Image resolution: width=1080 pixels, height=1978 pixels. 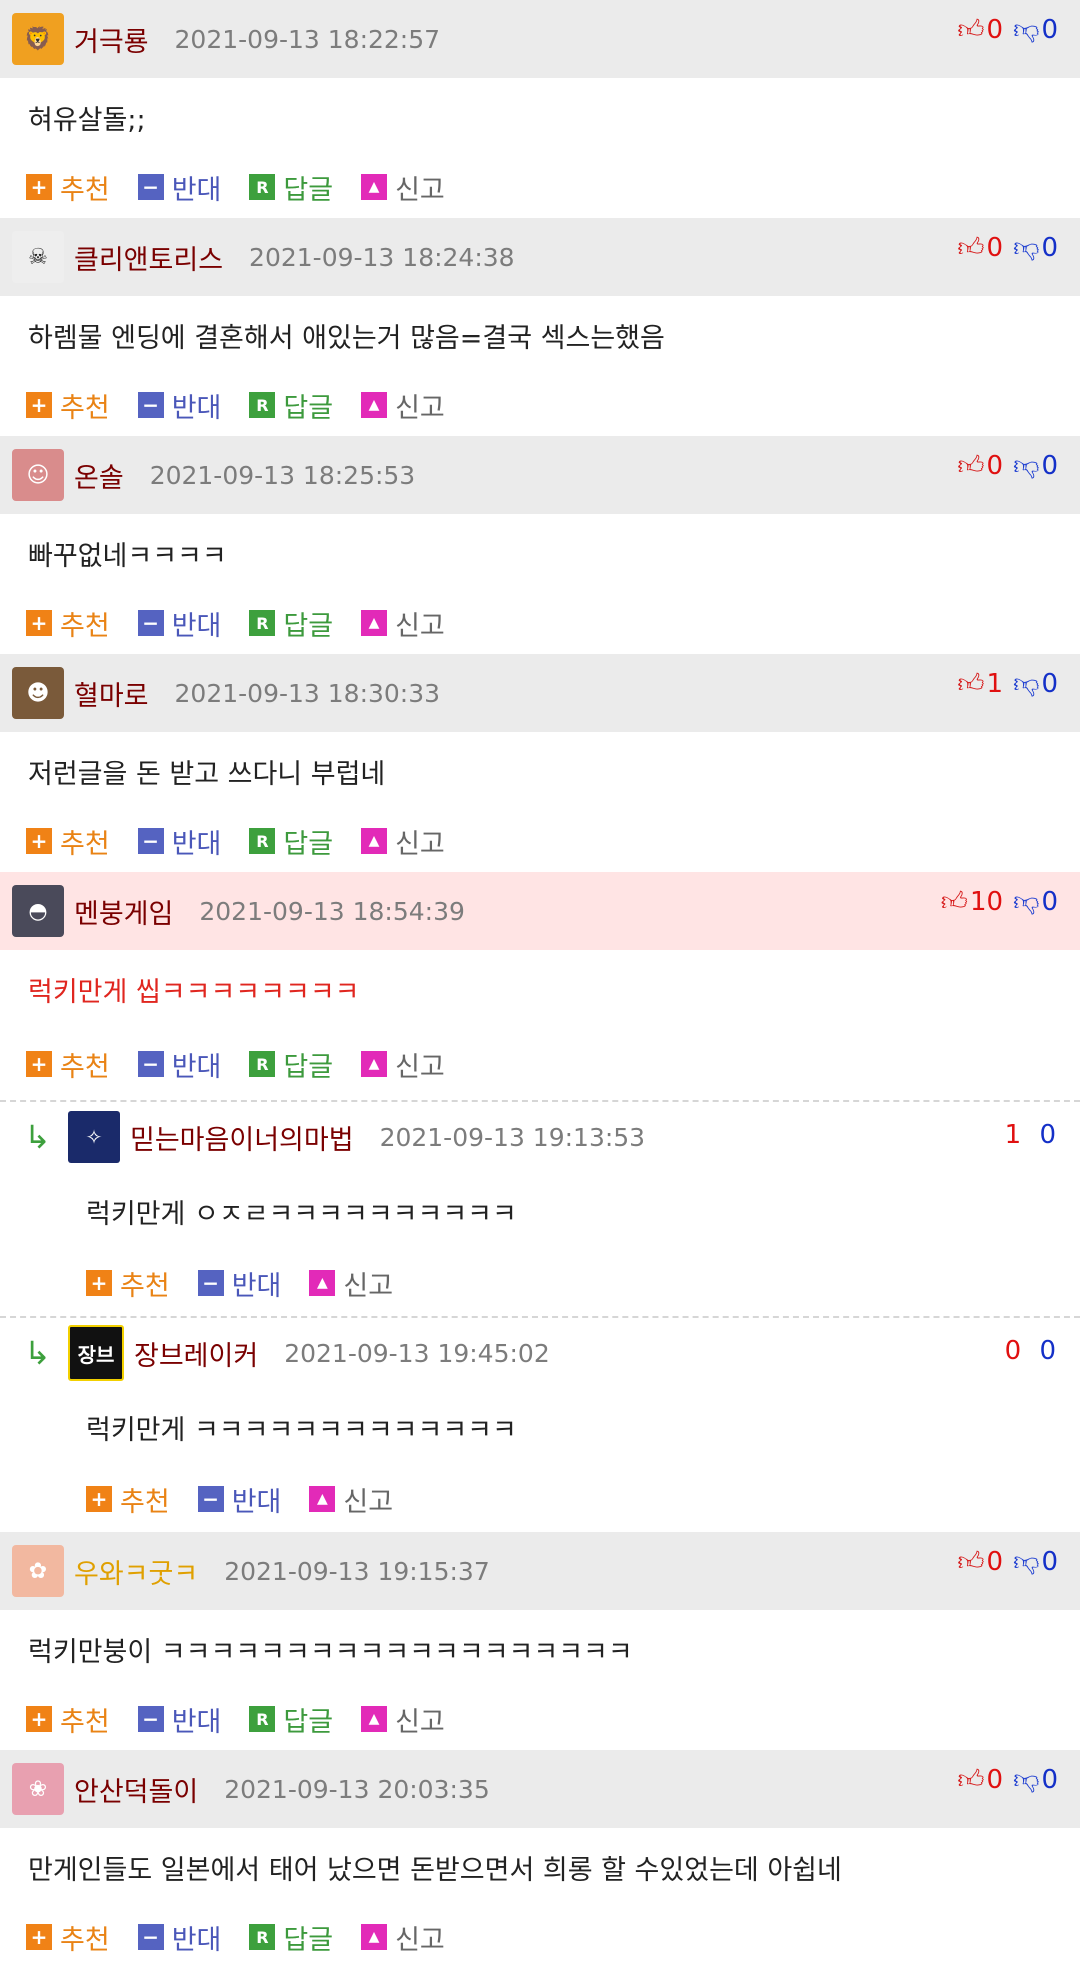 What do you see at coordinates (111, 39) in the screenshot?
I see `nickname: 거극룡` at bounding box center [111, 39].